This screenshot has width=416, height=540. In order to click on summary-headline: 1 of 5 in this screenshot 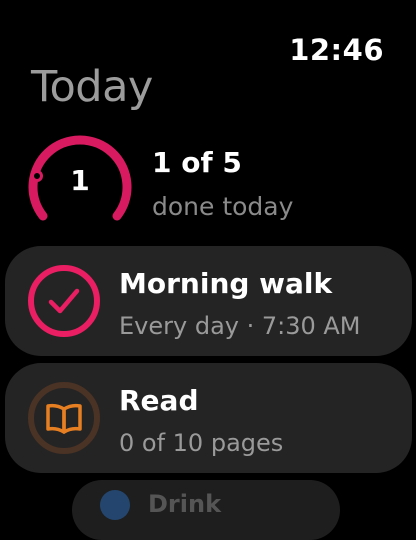, I will do `click(197, 162)`.